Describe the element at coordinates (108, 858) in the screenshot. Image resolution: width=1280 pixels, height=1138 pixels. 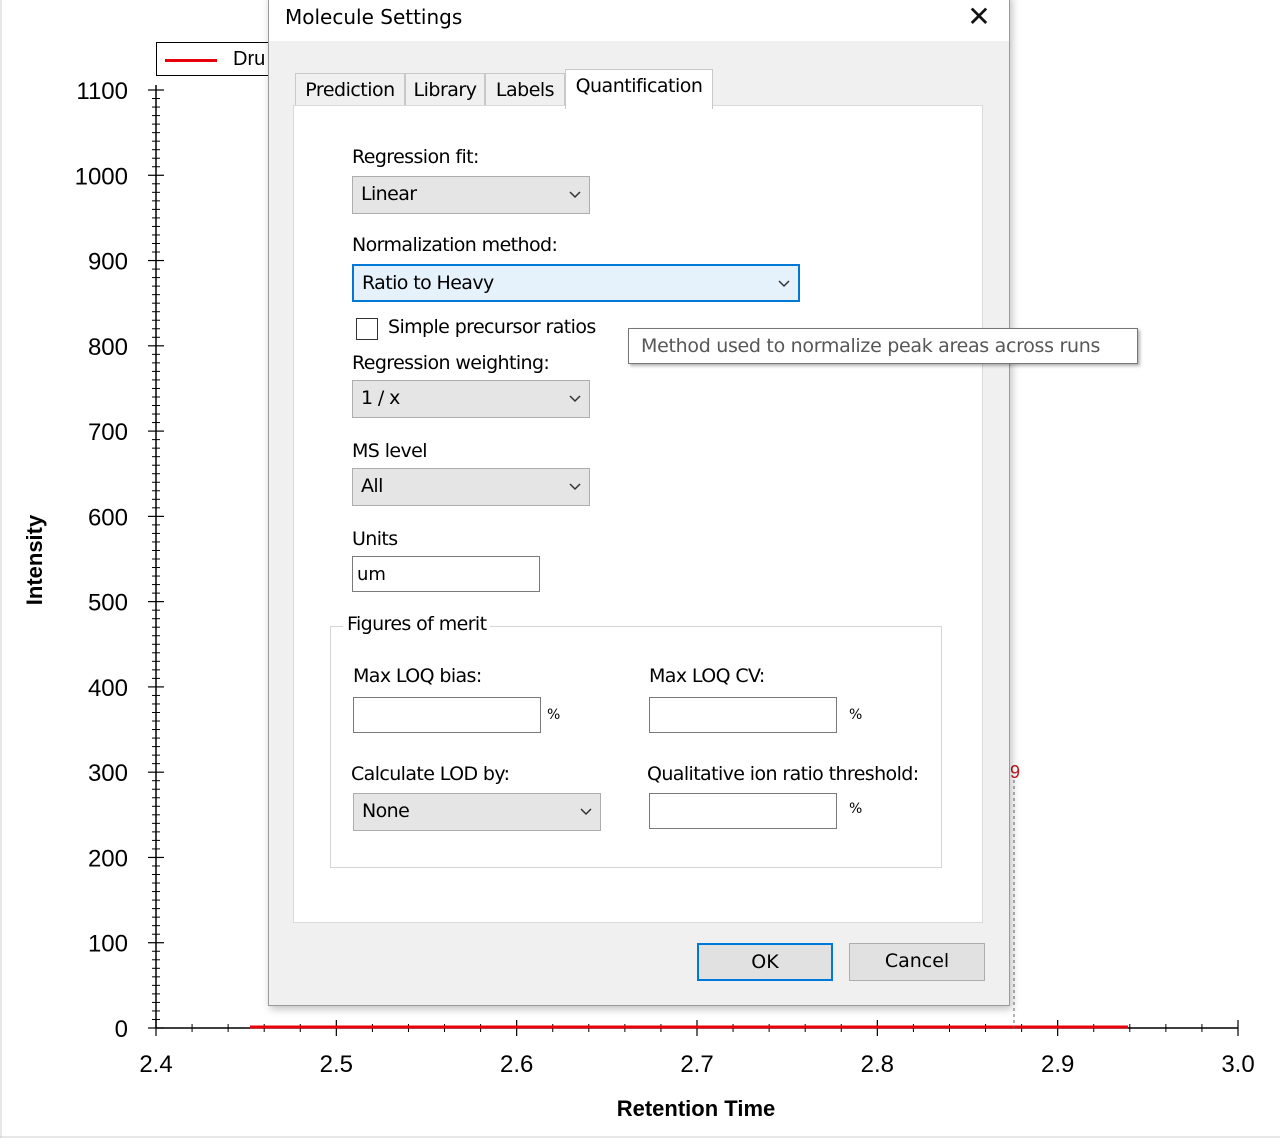
I see `y-tick-label: 200` at that location.